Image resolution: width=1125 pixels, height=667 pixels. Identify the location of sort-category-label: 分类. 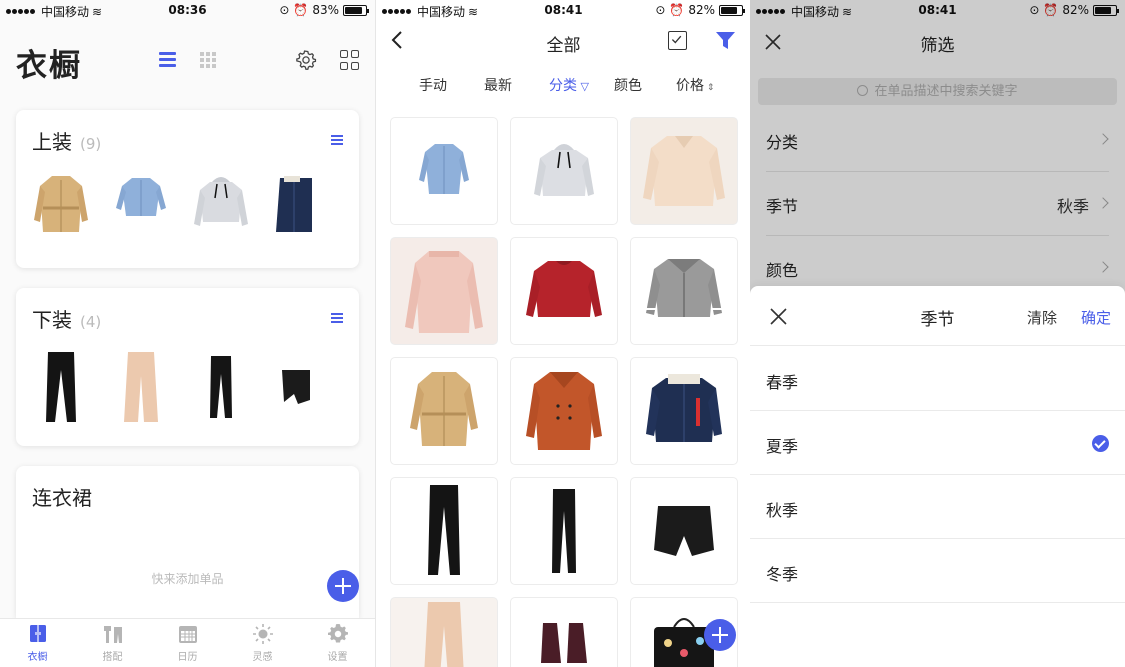
(563, 86).